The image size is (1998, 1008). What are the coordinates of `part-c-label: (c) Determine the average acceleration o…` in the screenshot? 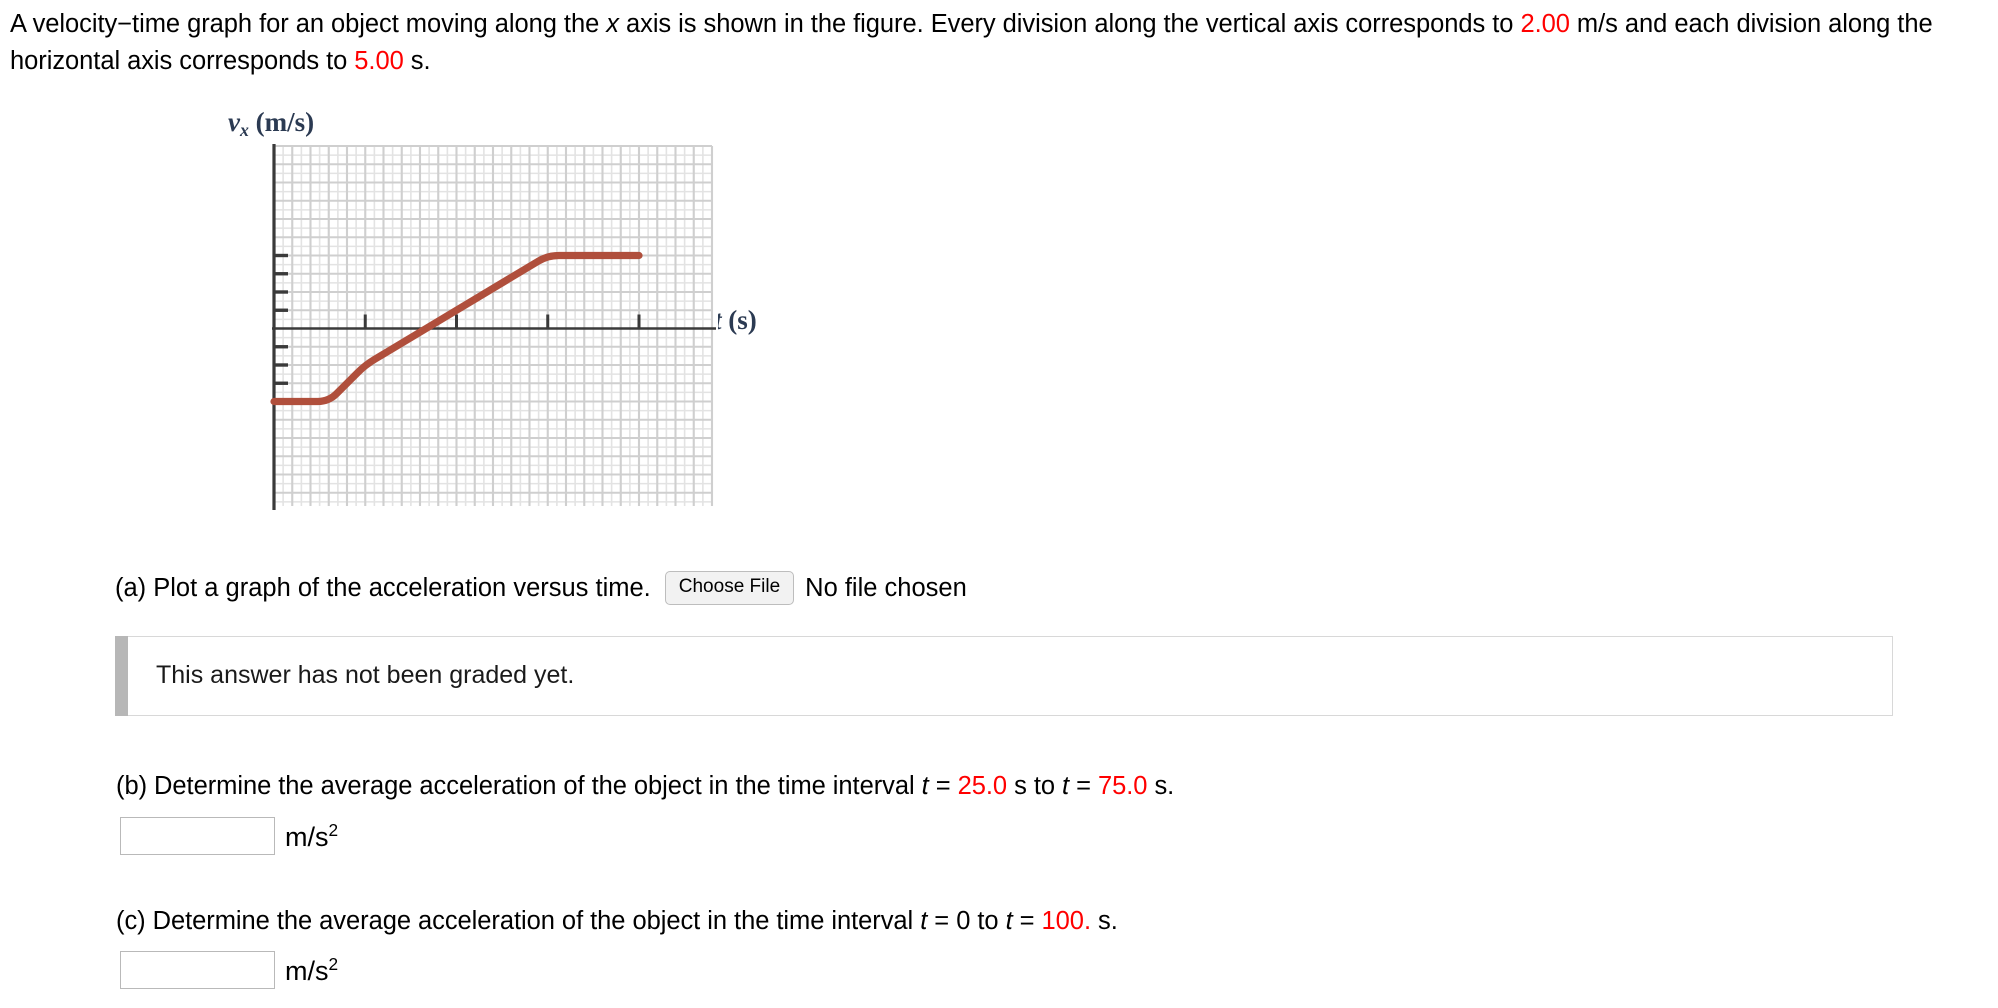 It's located at (1052, 921).